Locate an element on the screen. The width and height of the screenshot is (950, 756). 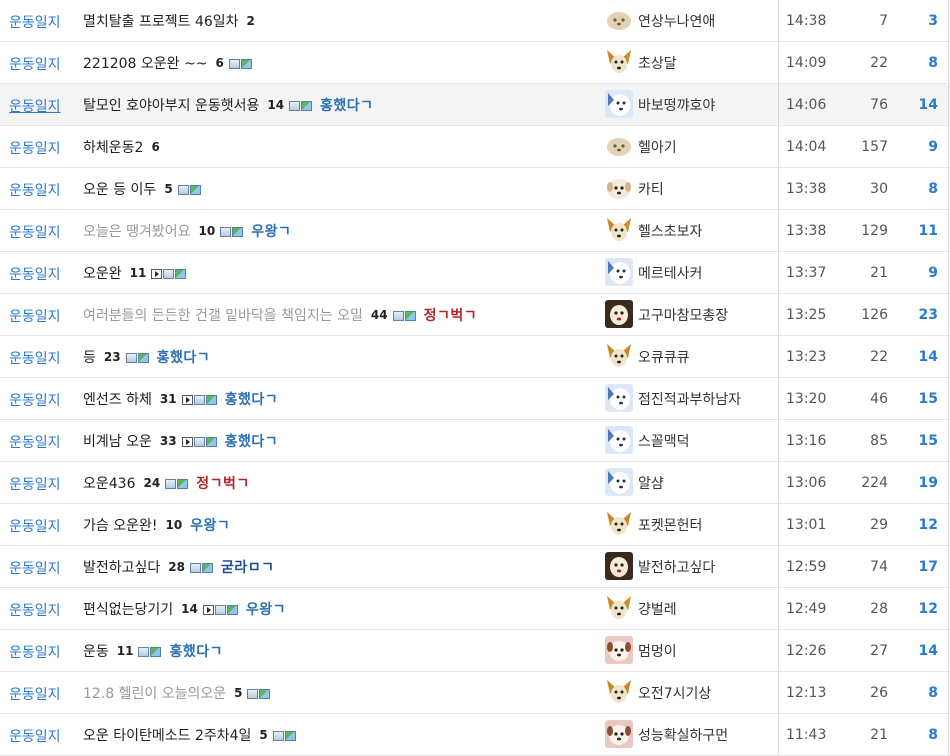
table-row: 운동일지 편식없는당기기 14 우왕ㄱ 걍벌레 12:49 28 12 is located at coordinates (475, 609).